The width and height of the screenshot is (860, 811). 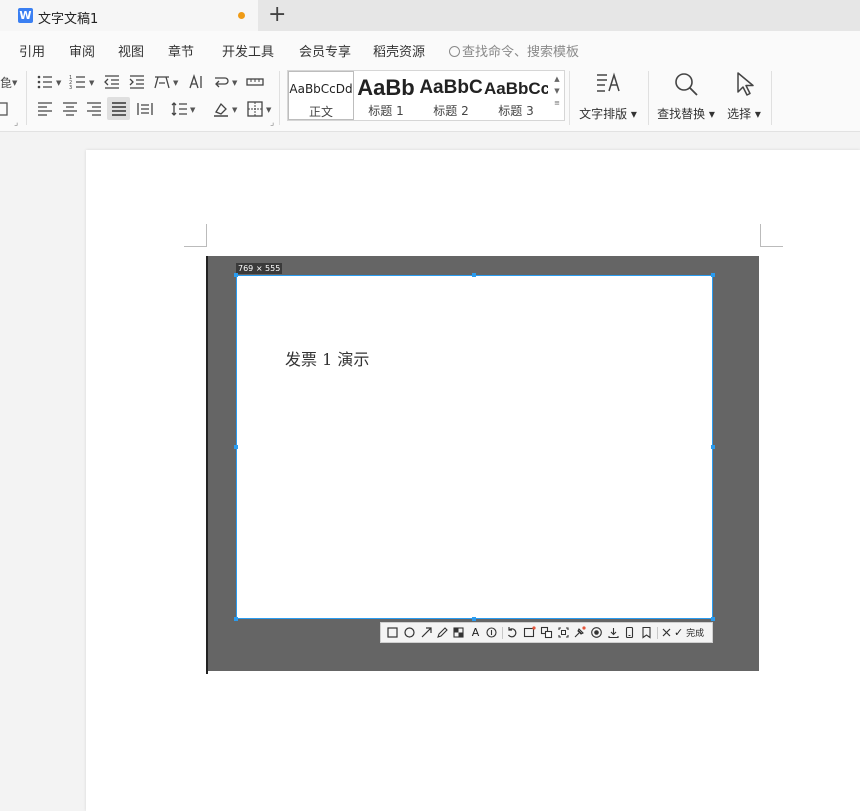 I want to click on style-sample: AaBb, so click(x=386, y=87).